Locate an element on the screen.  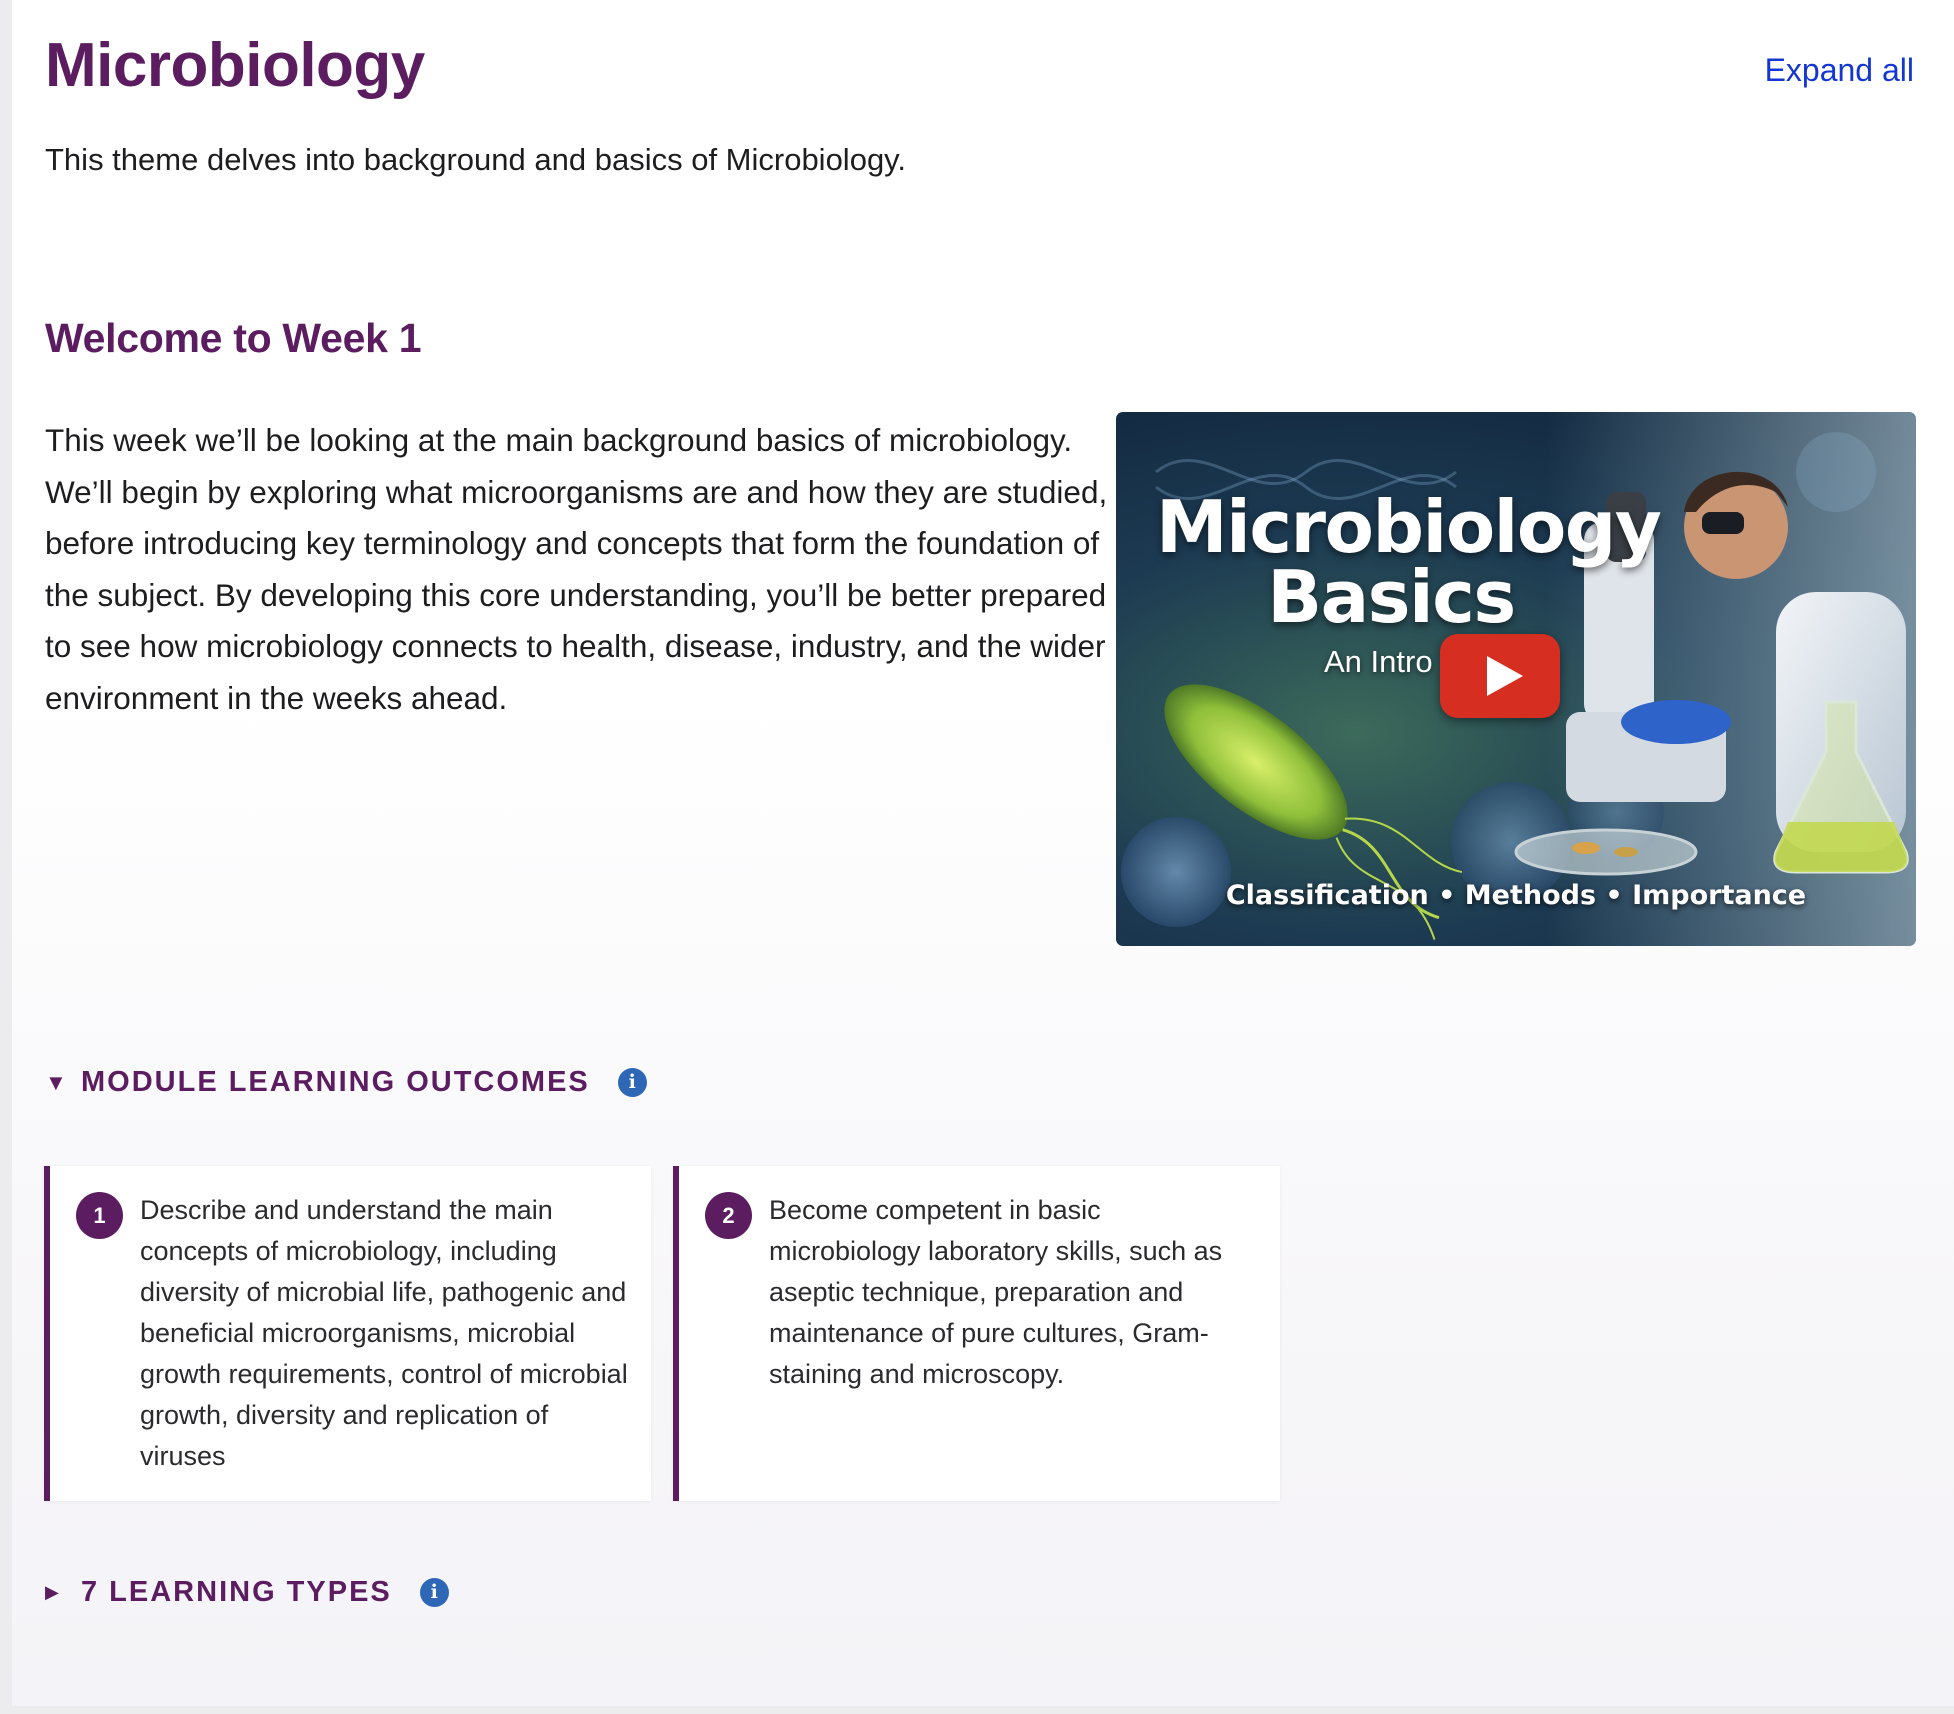
expand-all-link: Expand all is located at coordinates (1839, 70).